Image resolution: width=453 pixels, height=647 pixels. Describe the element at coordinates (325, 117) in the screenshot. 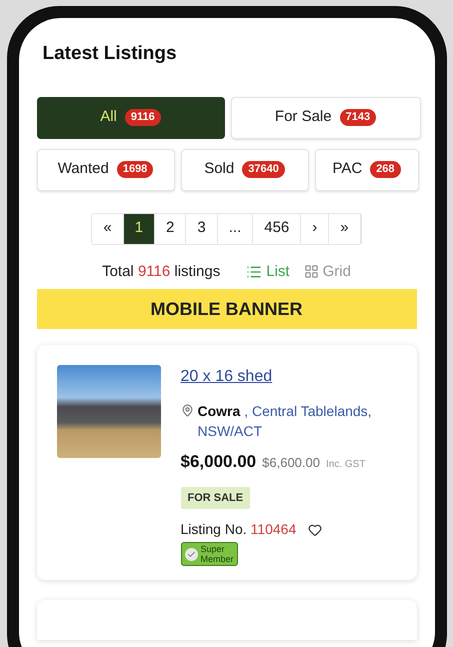

I see `filter-tab: For Sale 7143` at that location.